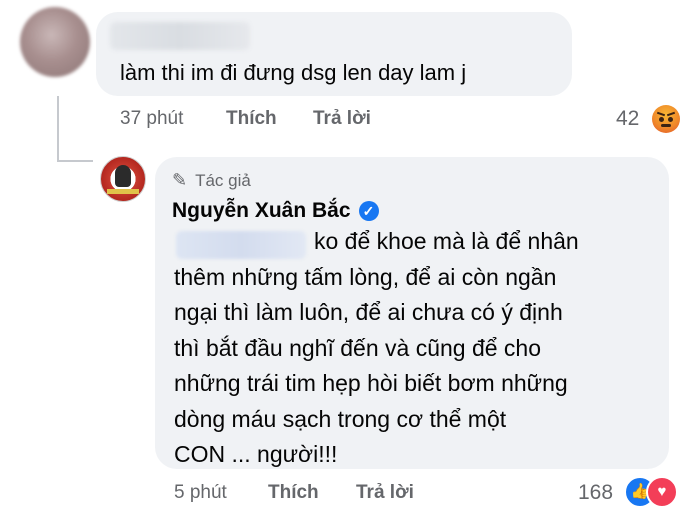  I want to click on thread-line, so click(58, 129).